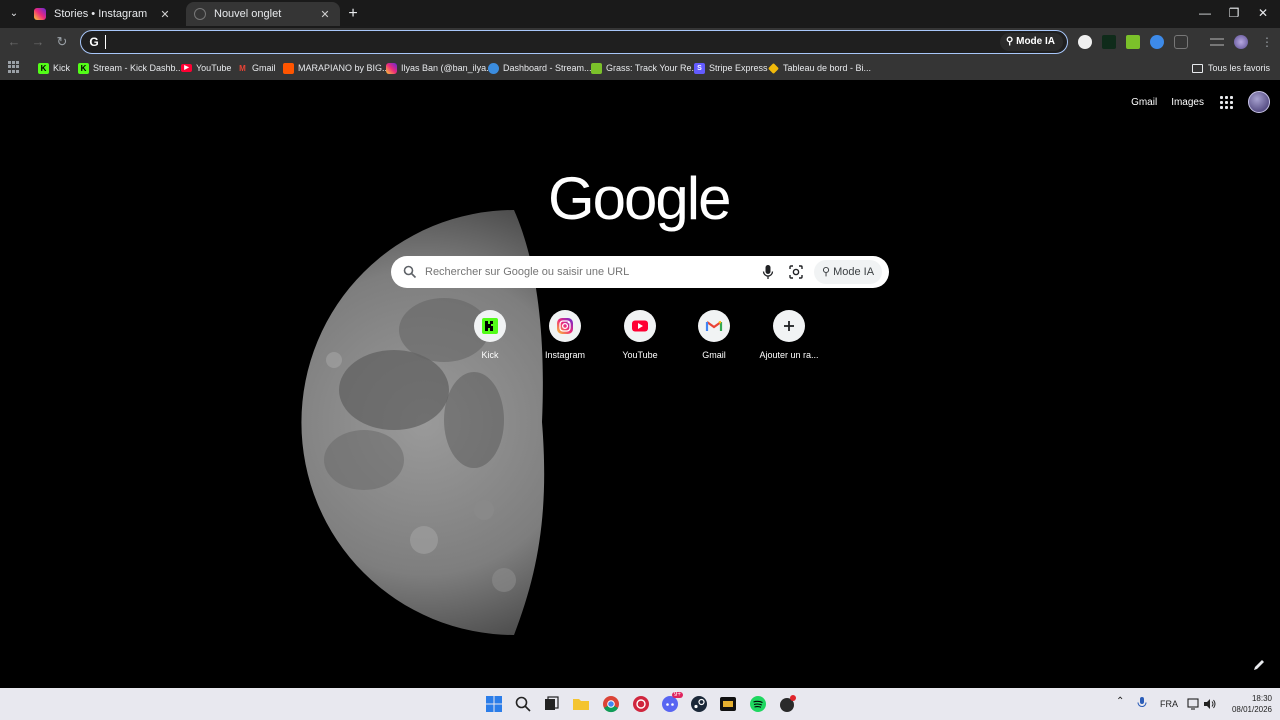 Image resolution: width=1280 pixels, height=720 pixels. What do you see at coordinates (1109, 42) in the screenshot?
I see `extension-terminal-icon` at bounding box center [1109, 42].